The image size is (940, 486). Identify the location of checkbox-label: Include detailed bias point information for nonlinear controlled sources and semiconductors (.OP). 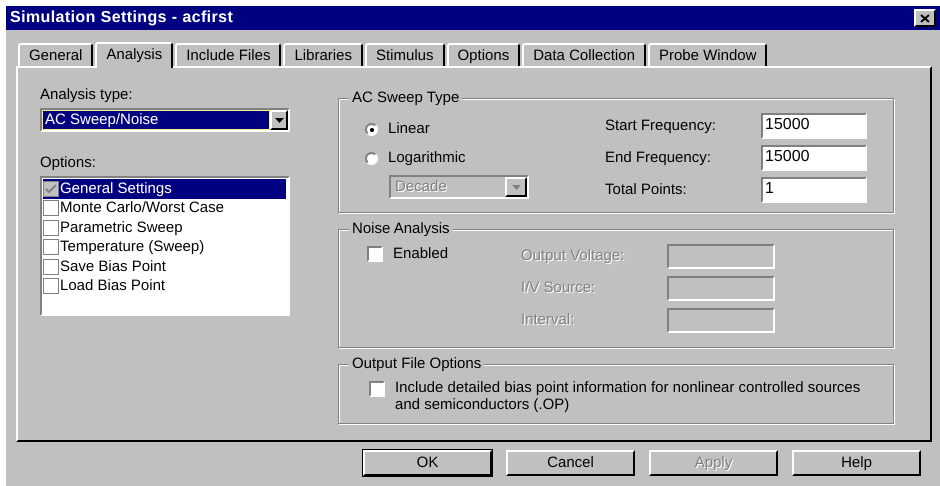
(628, 396).